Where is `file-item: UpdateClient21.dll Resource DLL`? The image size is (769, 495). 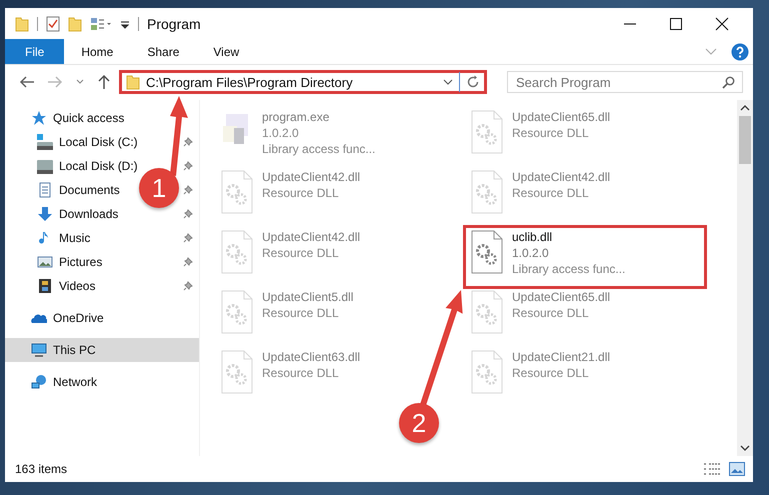 file-item: UpdateClient21.dll Resource DLL is located at coordinates (540, 377).